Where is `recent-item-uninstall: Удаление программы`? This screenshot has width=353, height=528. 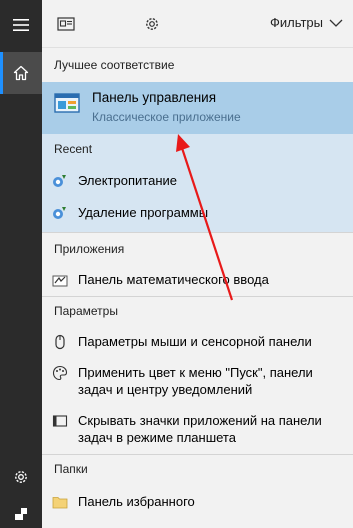 recent-item-uninstall: Удаление программы is located at coordinates (199, 212).